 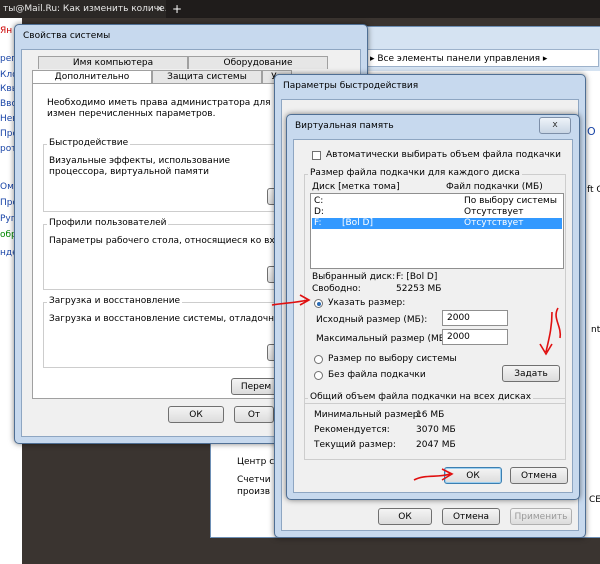 I want to click on arrow-to-custom-size, so click(x=291, y=300).